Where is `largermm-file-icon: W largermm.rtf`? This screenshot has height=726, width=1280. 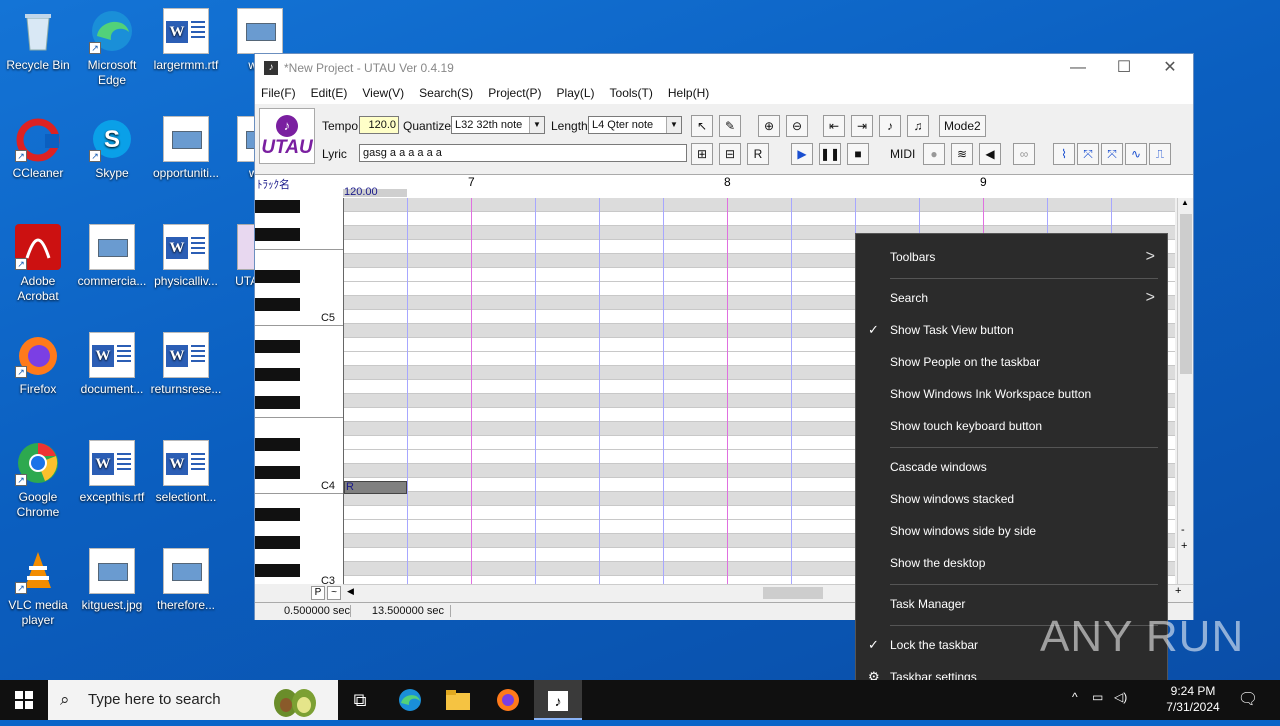
largermm-file-icon: W largermm.rtf is located at coordinates (186, 40).